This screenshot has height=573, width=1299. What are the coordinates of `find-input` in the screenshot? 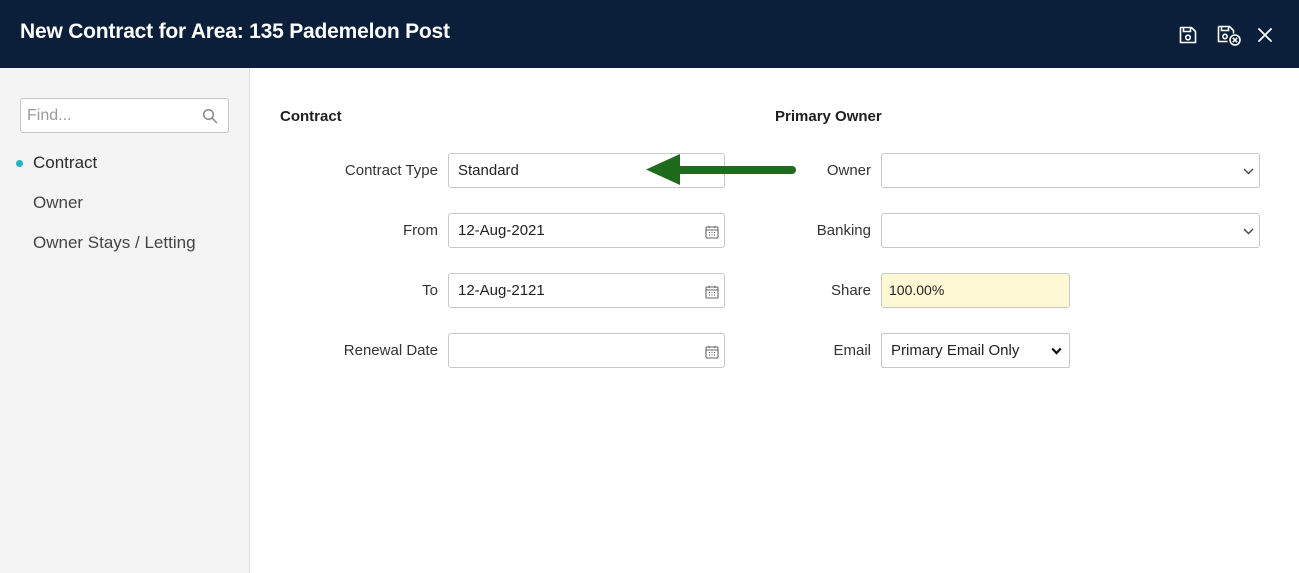 It's located at (108, 115).